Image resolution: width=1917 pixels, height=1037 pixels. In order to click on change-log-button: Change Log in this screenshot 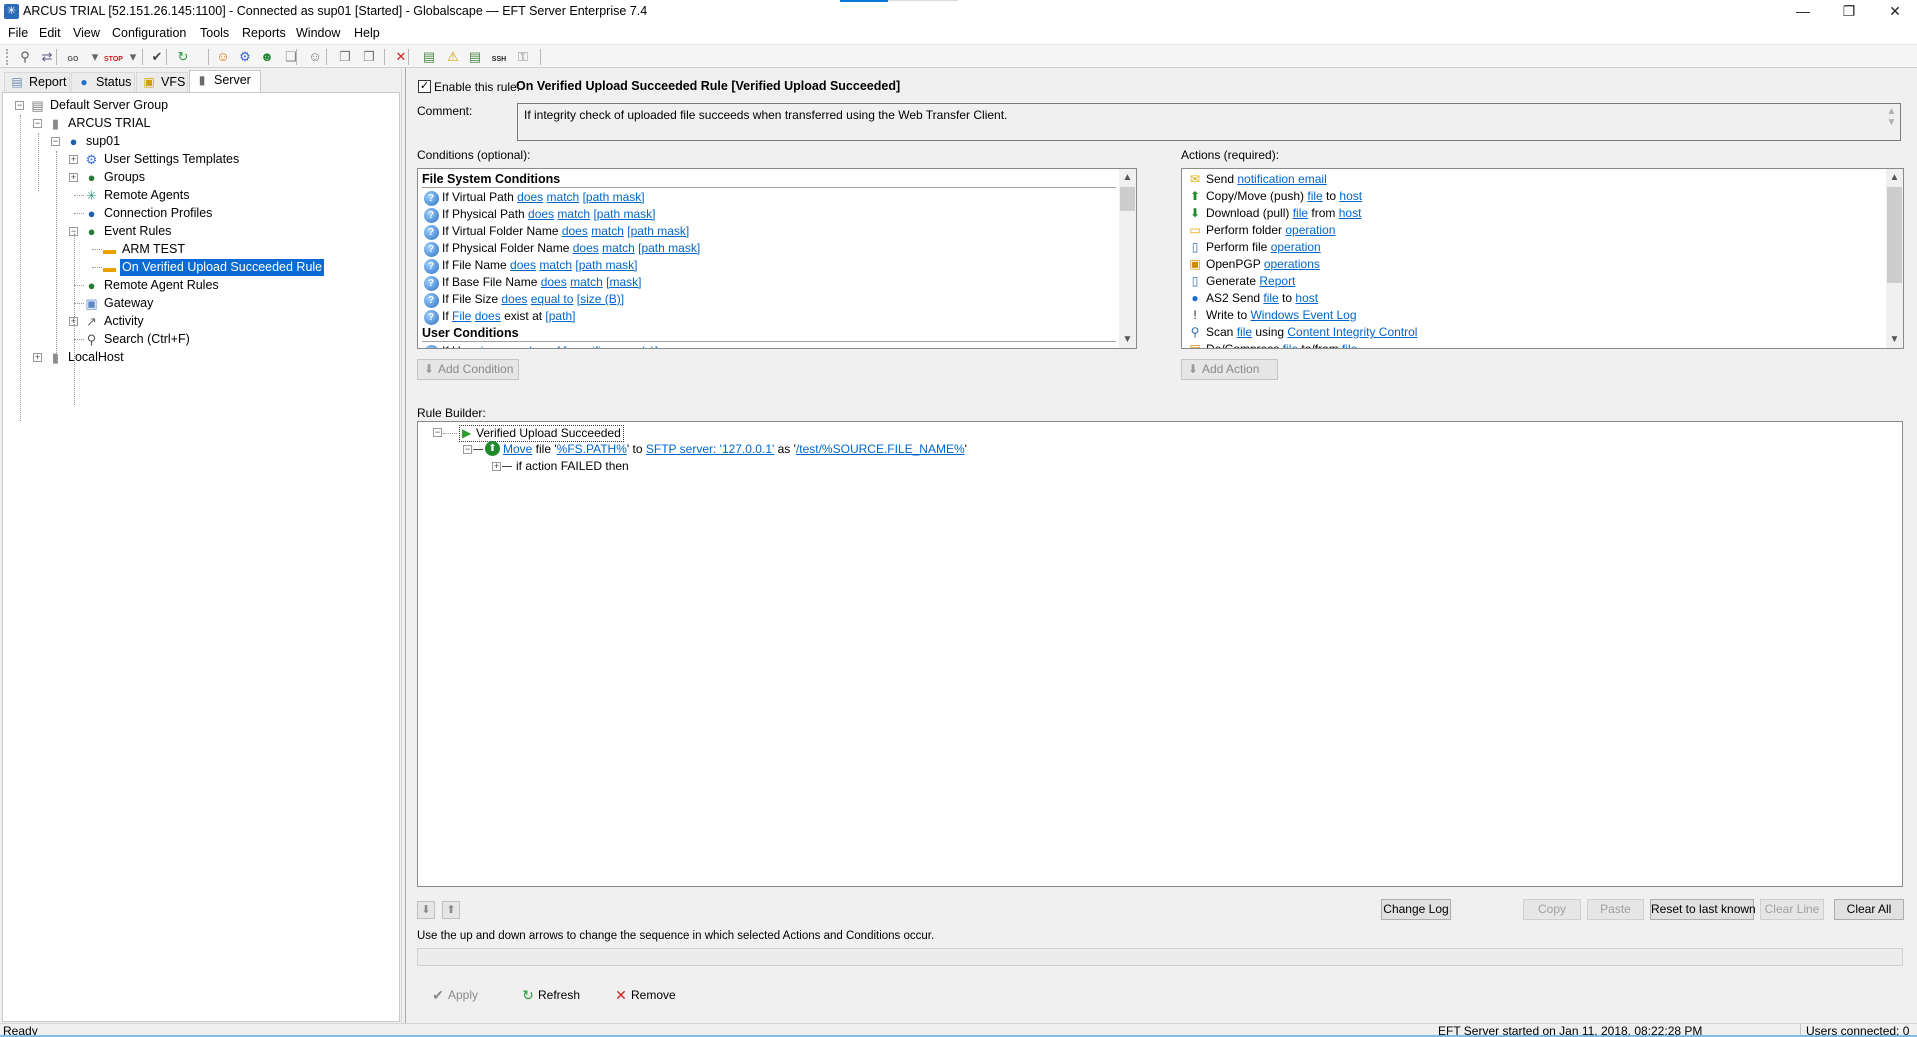, I will do `click(1416, 909)`.